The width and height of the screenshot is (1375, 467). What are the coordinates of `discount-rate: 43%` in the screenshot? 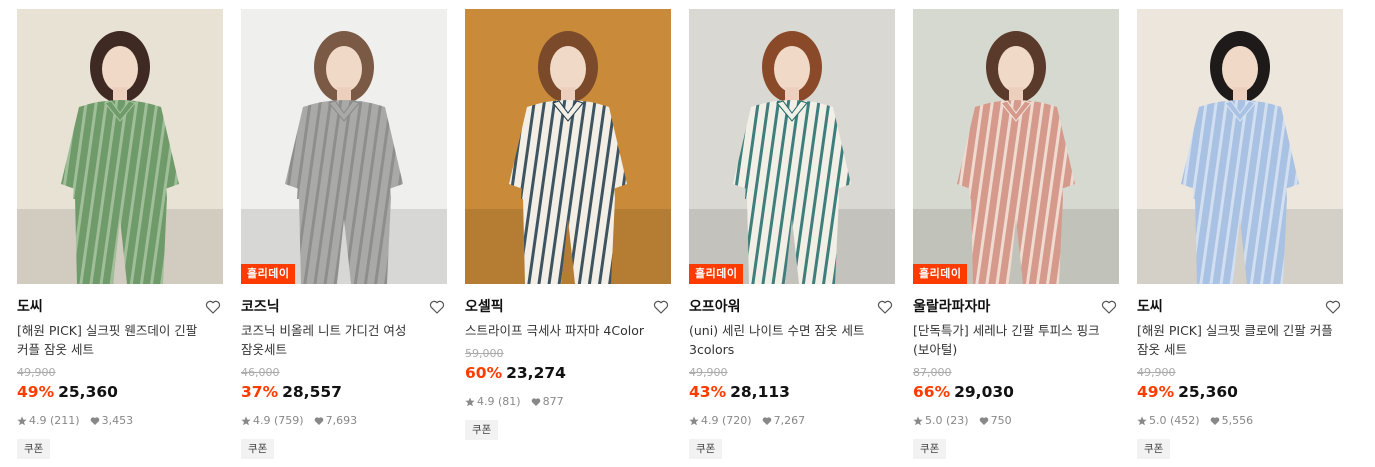 It's located at (708, 392).